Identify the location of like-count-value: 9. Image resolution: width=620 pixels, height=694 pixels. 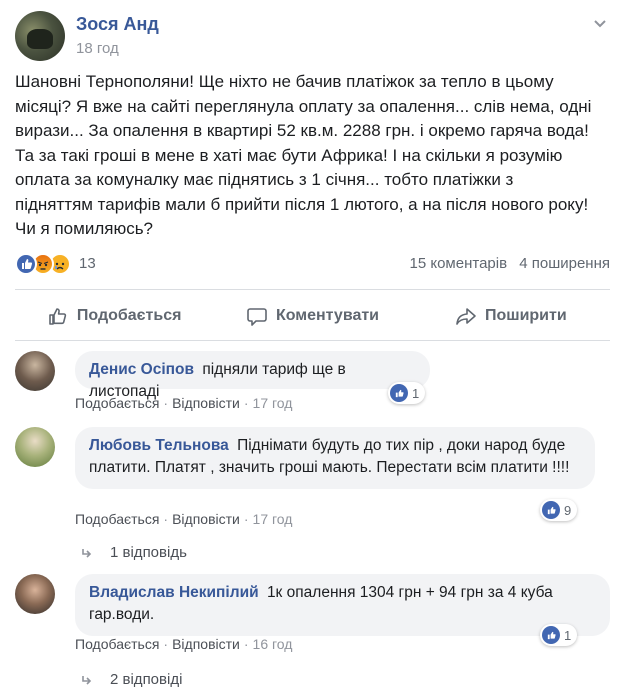
(568, 510).